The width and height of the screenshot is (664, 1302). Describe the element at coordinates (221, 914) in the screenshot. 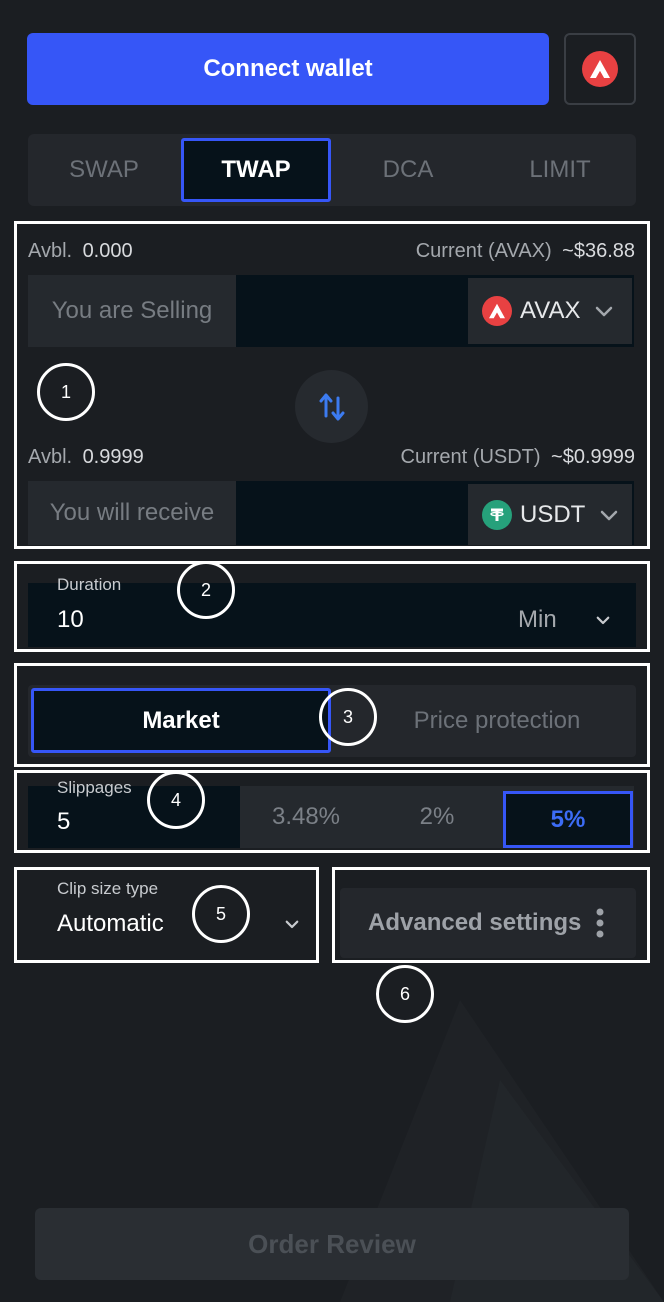

I see `annotation-marker-5: 5` at that location.